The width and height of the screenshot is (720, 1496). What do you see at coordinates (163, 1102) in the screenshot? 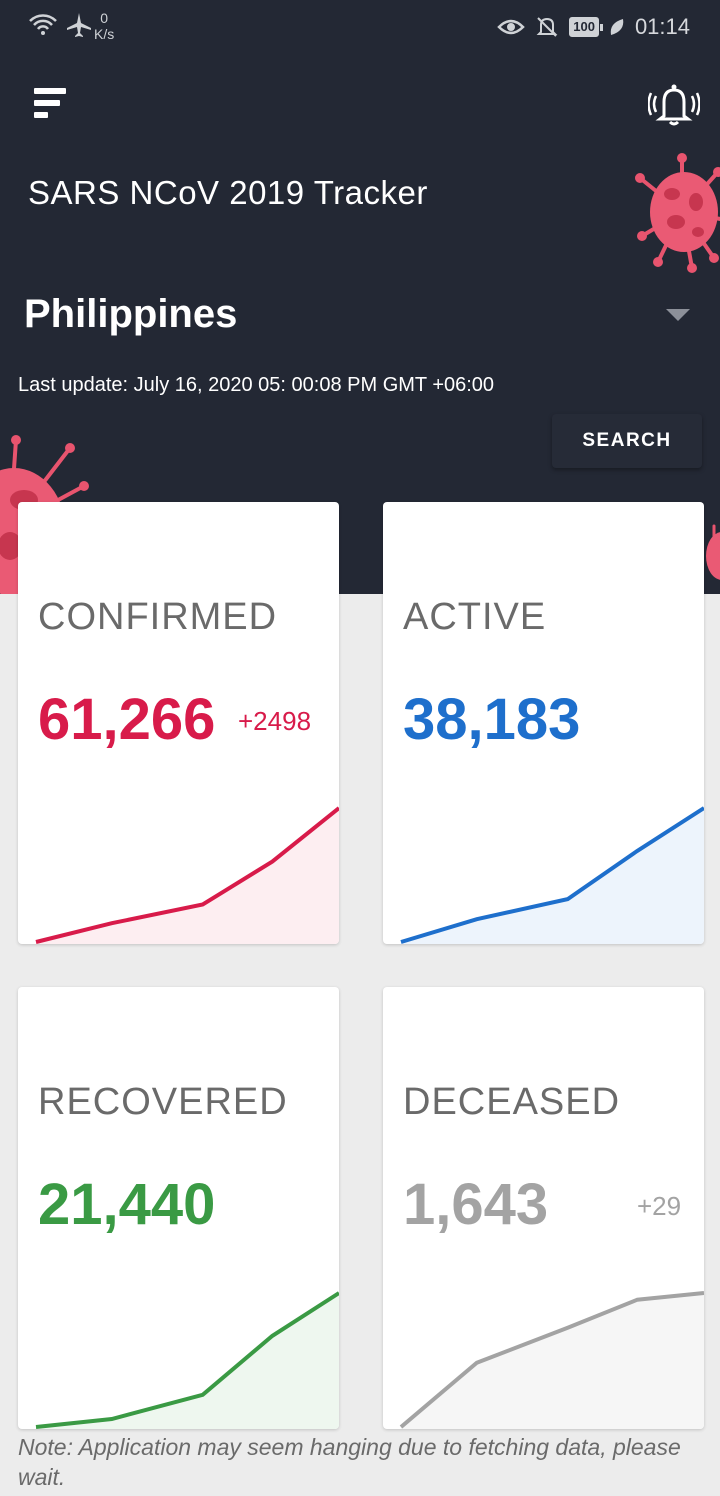
I see `card-label: RECOVERED` at bounding box center [163, 1102].